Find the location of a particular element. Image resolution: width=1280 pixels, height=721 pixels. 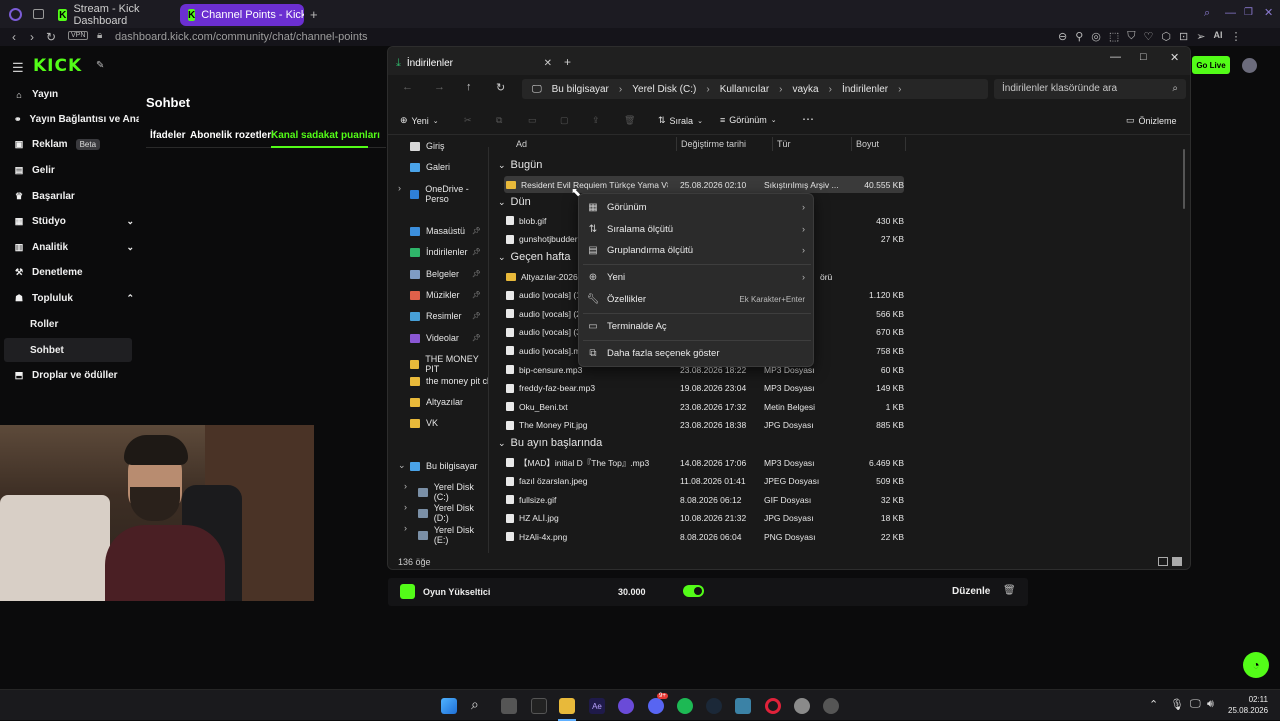

sidebar-item-basarilar: ♛ Başarılar is located at coordinates (74, 196).